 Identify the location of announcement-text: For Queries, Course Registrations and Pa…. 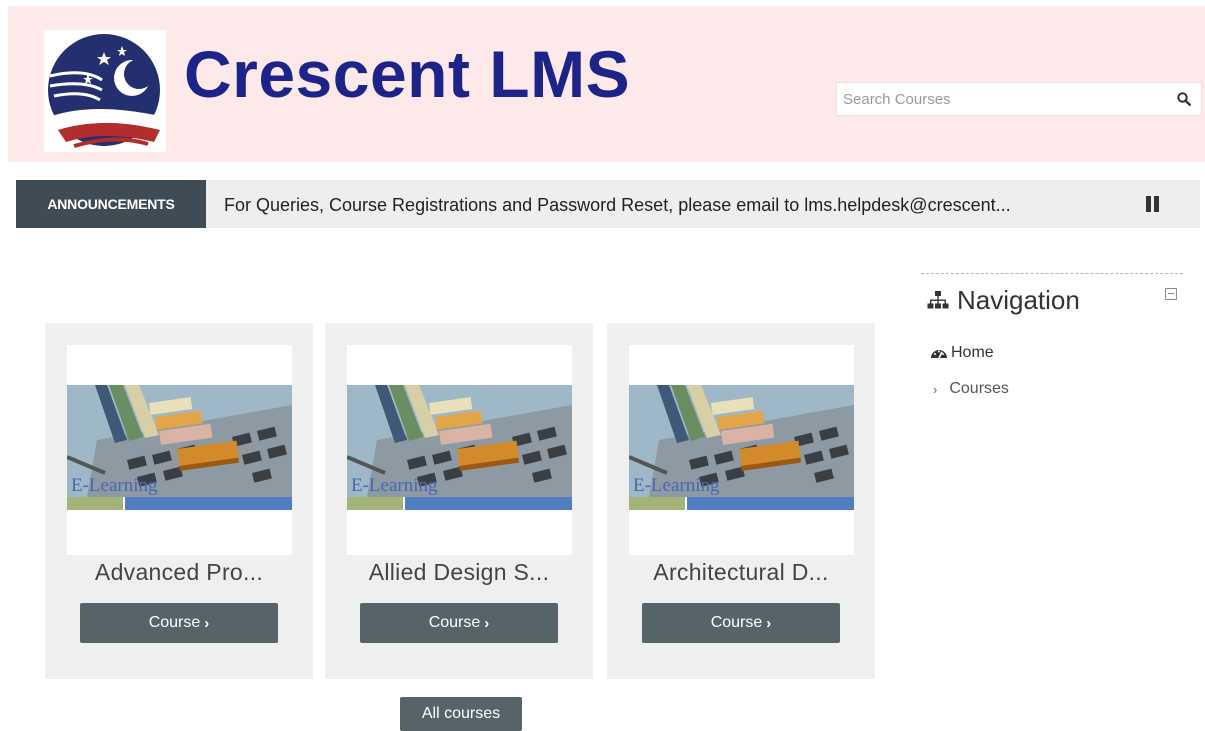
(617, 204).